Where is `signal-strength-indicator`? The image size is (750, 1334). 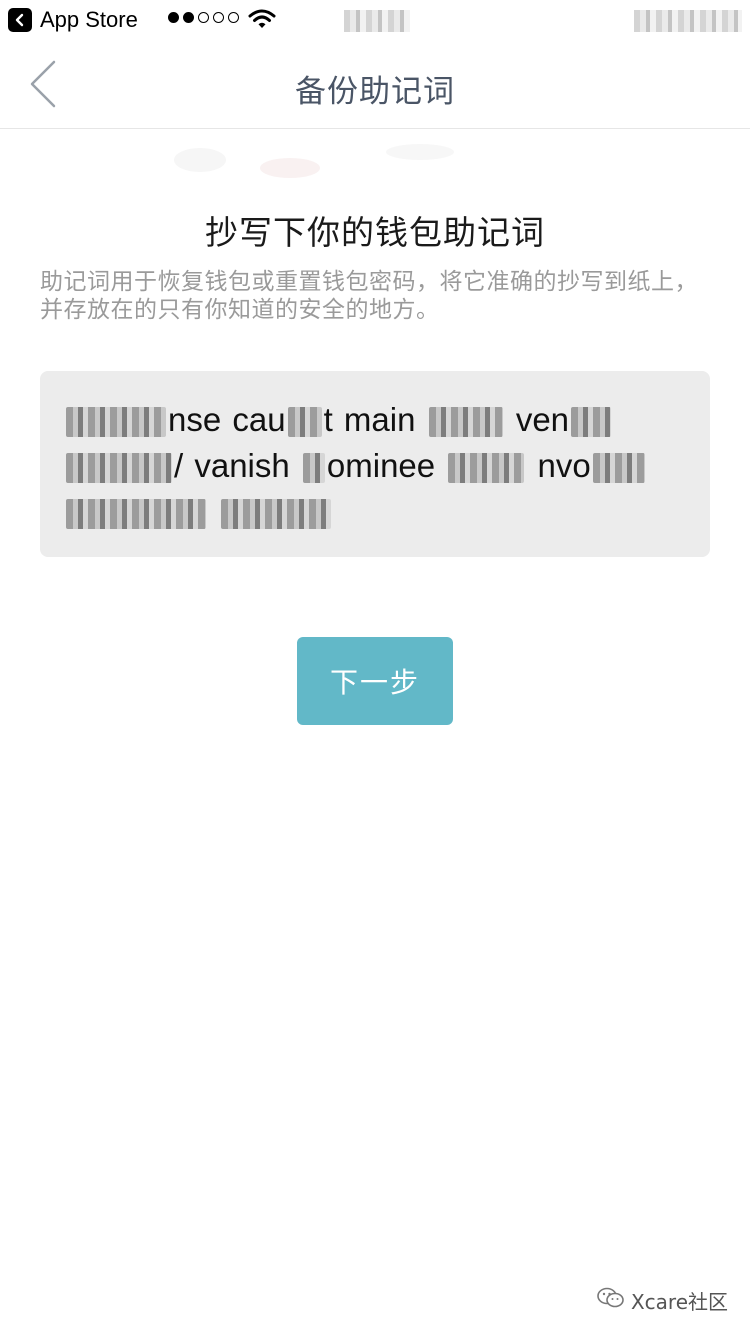 signal-strength-indicator is located at coordinates (203, 17).